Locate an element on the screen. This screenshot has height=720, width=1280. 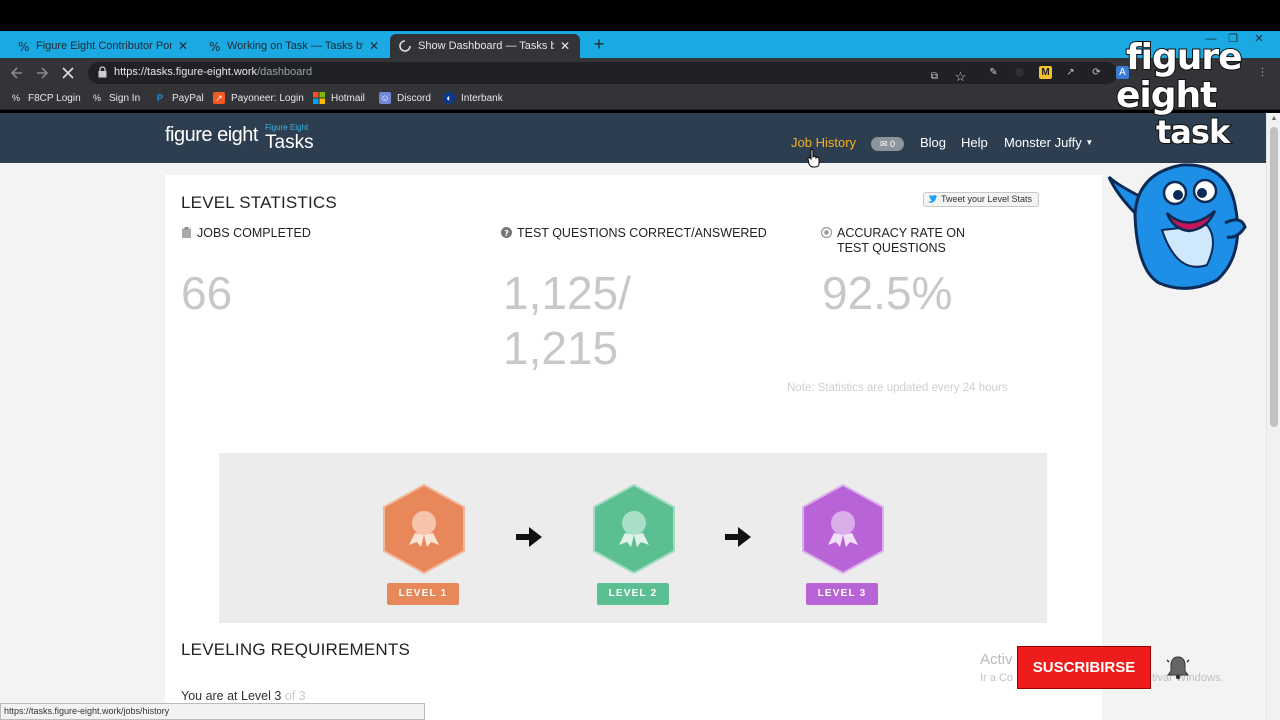
level-2-badge: LEVEL 2 is located at coordinates (636, 544).